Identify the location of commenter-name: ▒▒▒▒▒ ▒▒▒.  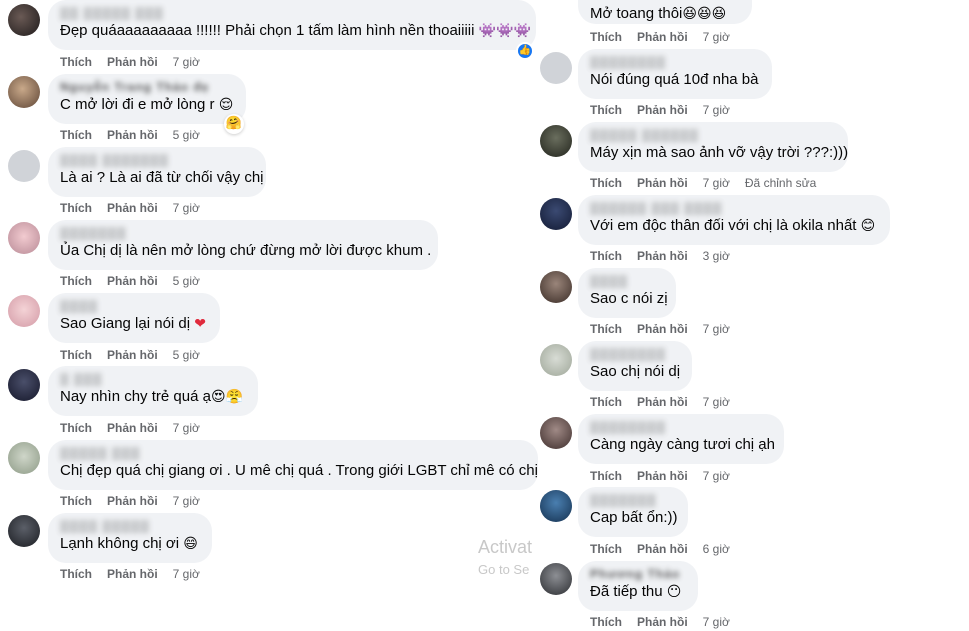
(293, 453).